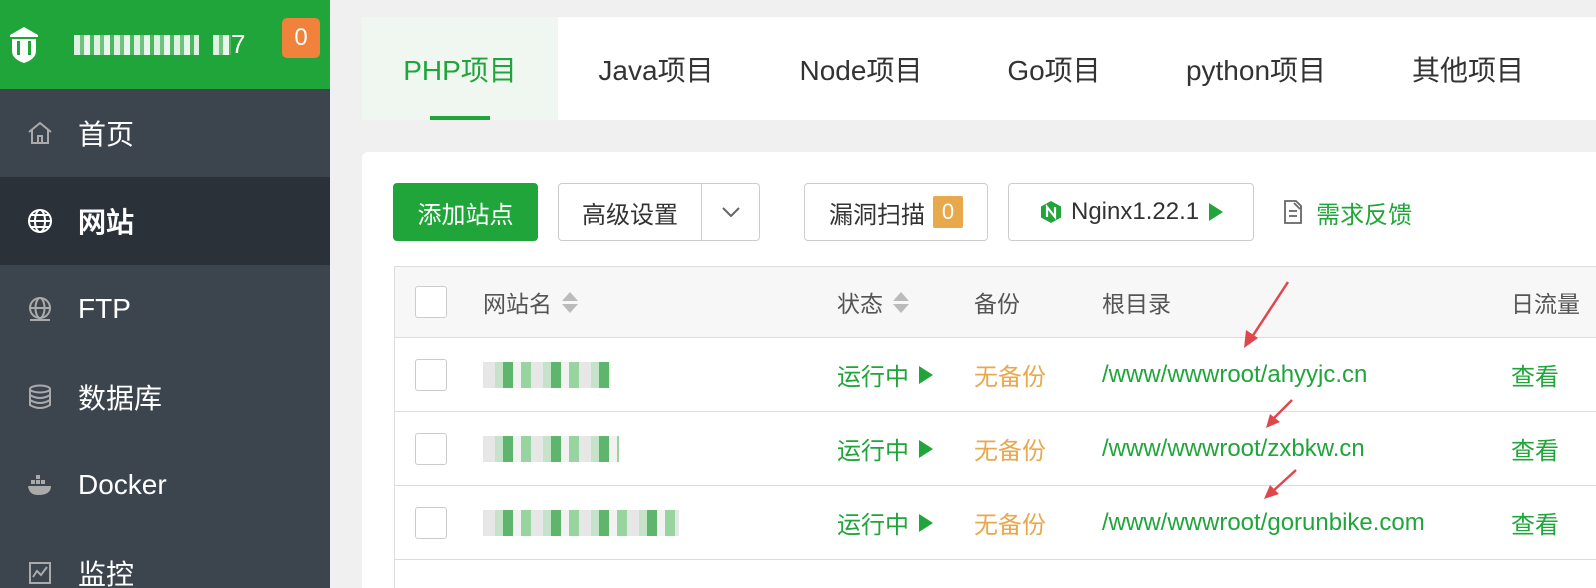 The height and width of the screenshot is (588, 1596). I want to click on sidebar-item-label: 监控, so click(106, 573).